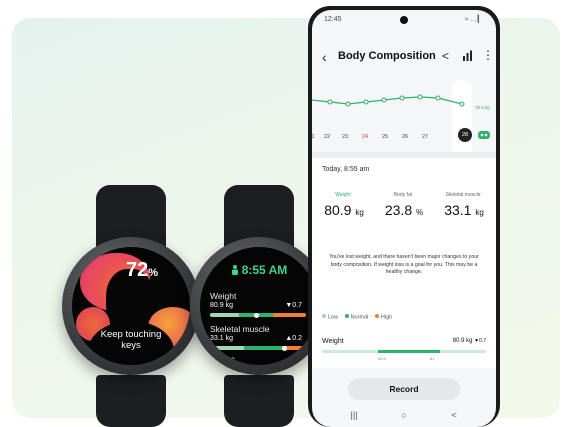 Image resolution: width=568 pixels, height=427 pixels. I want to click on metric-value-skeletal-muscle: 33.1 kg, so click(464, 210).